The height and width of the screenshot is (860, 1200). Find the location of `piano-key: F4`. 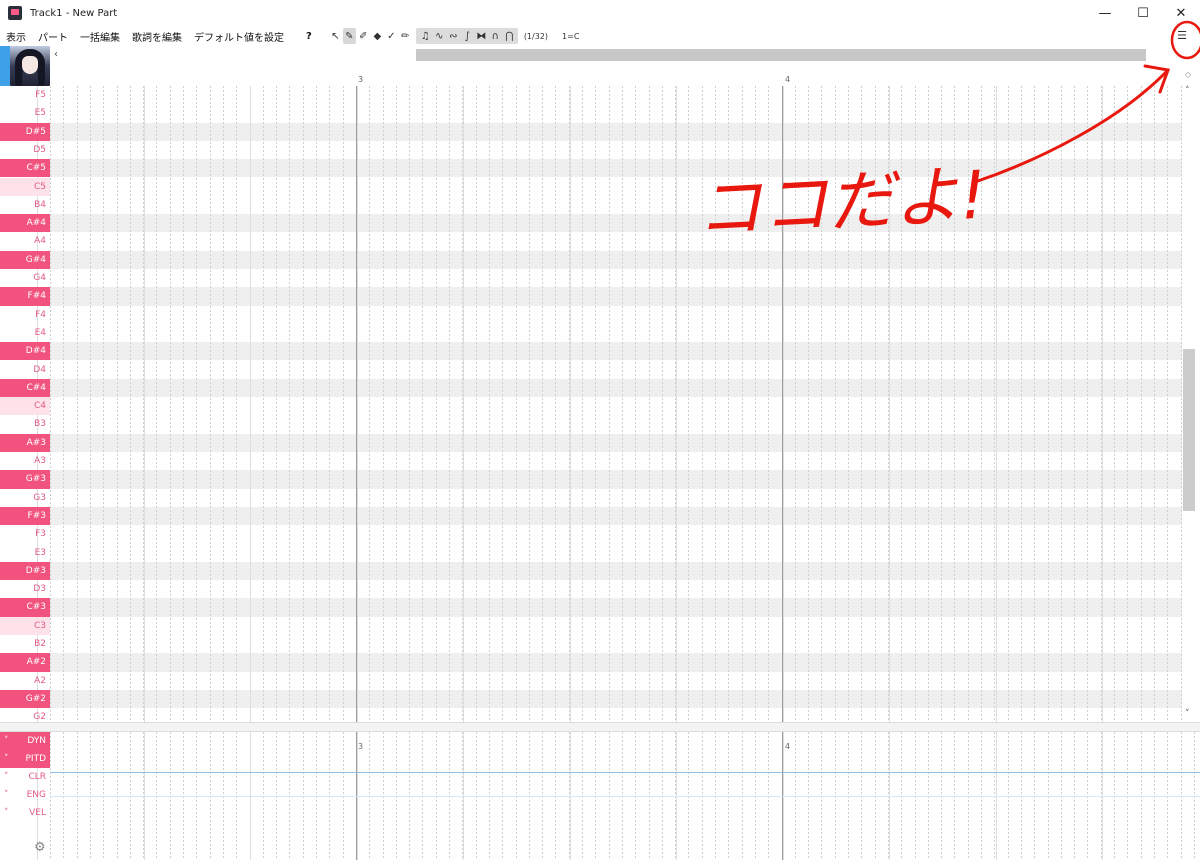

piano-key: F4 is located at coordinates (25, 315).